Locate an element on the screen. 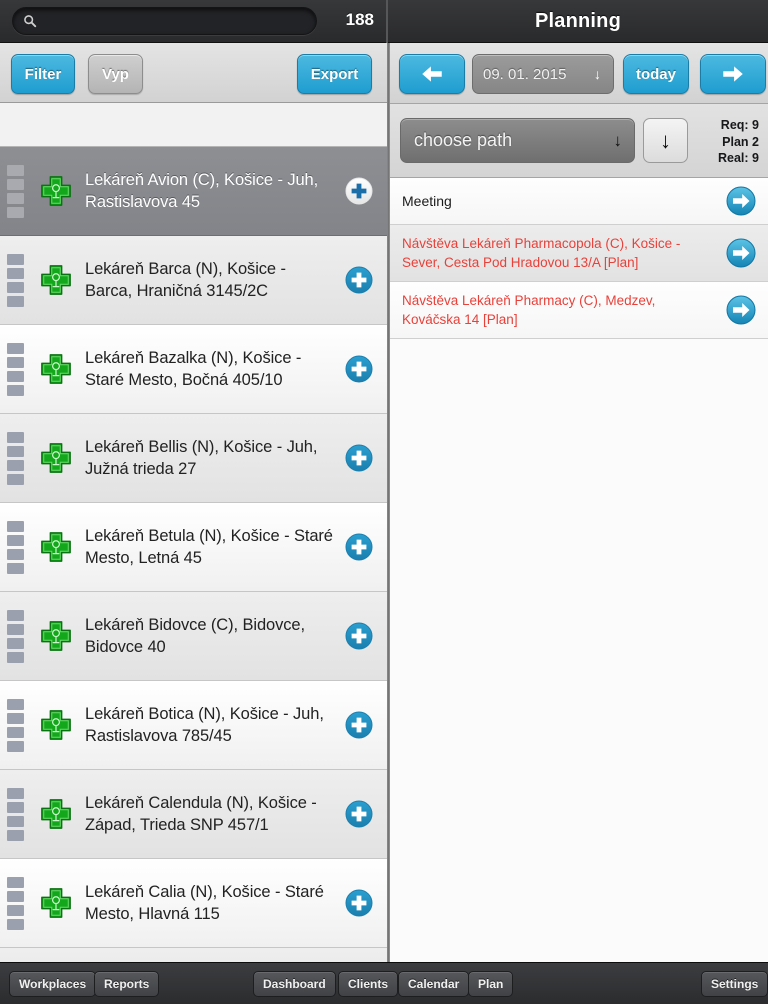  search-icon is located at coordinates (30, 20).